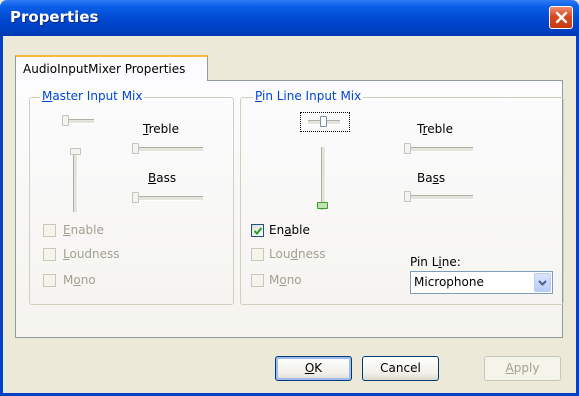 The width and height of the screenshot is (579, 396). Describe the element at coordinates (289, 230) in the screenshot. I see `pin-enable-label: Enable` at that location.